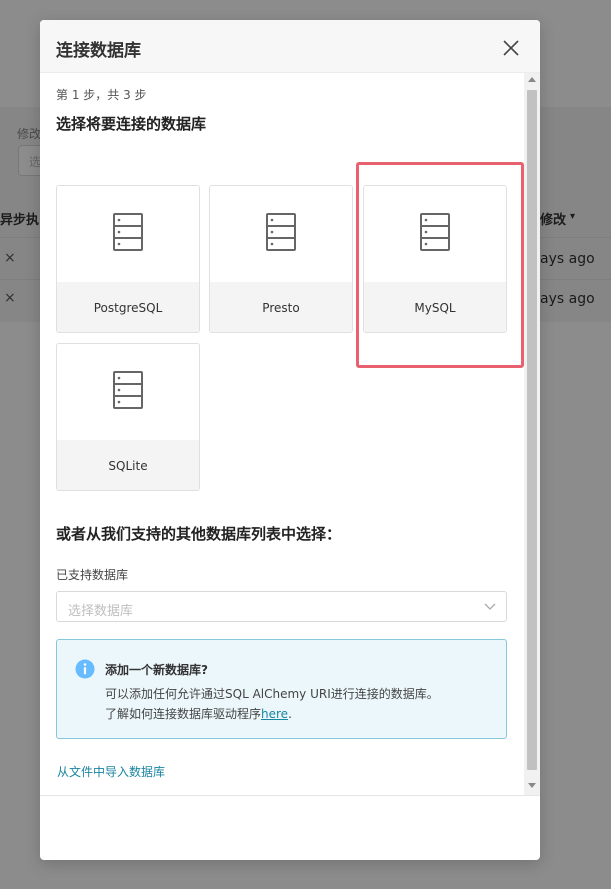 The image size is (611, 889). Describe the element at coordinates (101, 95) in the screenshot. I see `step-indicator: 第 1 步，共 3 步` at that location.